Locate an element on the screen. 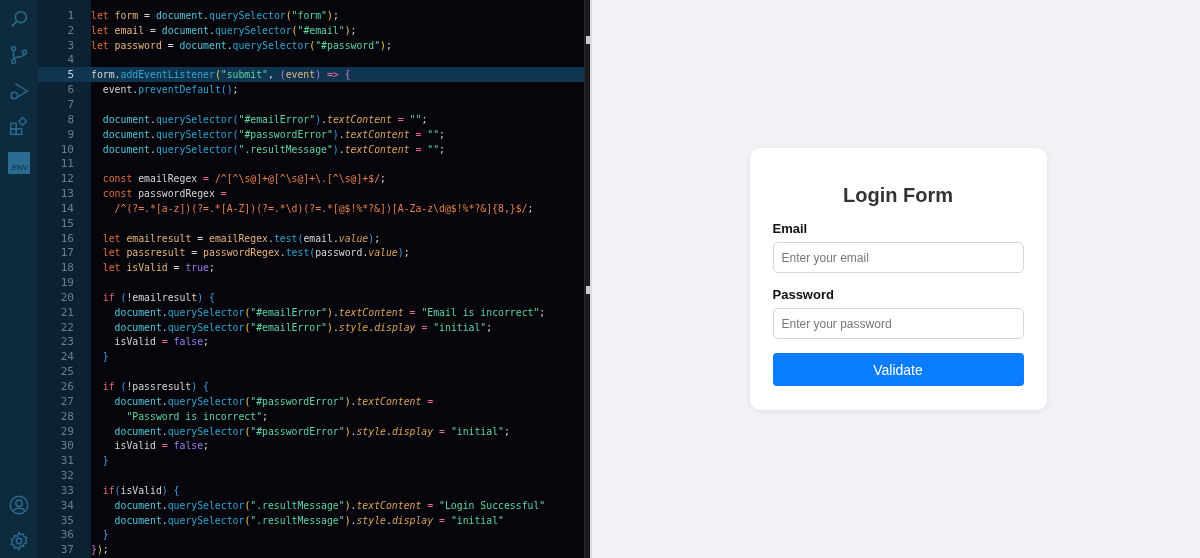 The width and height of the screenshot is (1200, 558). code-line: "Password is incorrect"; is located at coordinates (196, 416).